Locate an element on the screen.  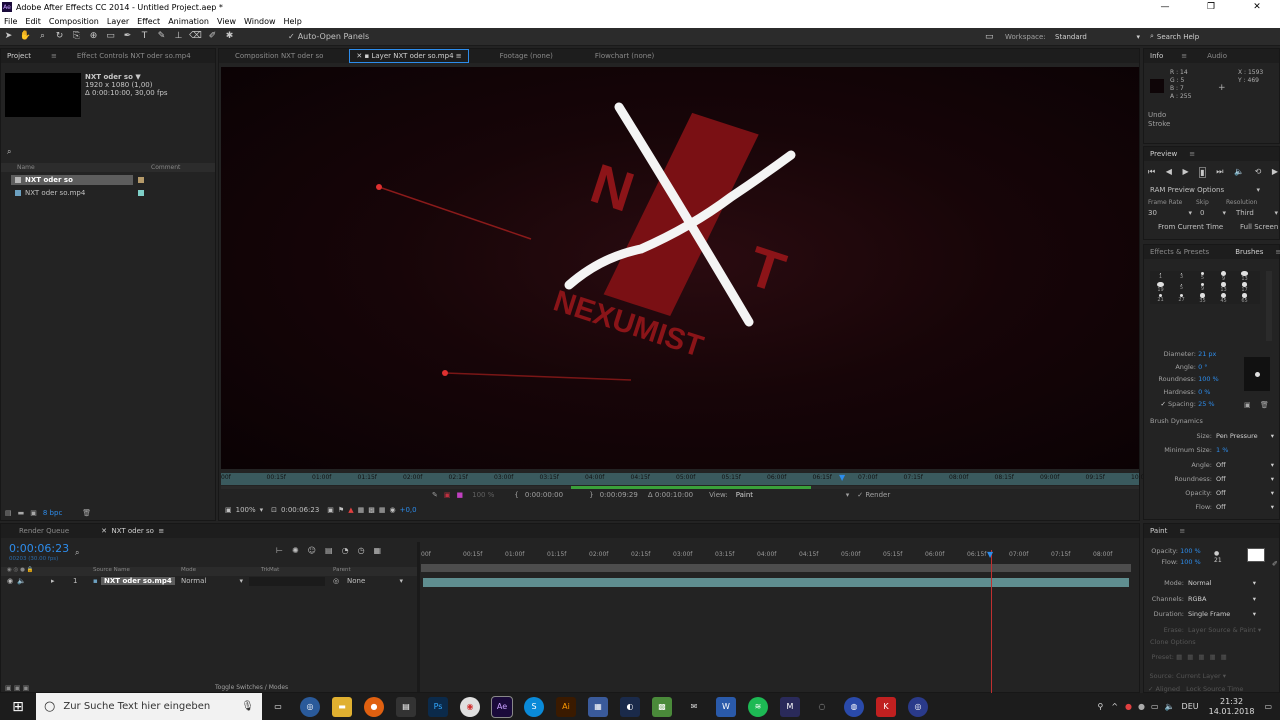
file-explorer-icon: ▬ is located at coordinates (342, 706).